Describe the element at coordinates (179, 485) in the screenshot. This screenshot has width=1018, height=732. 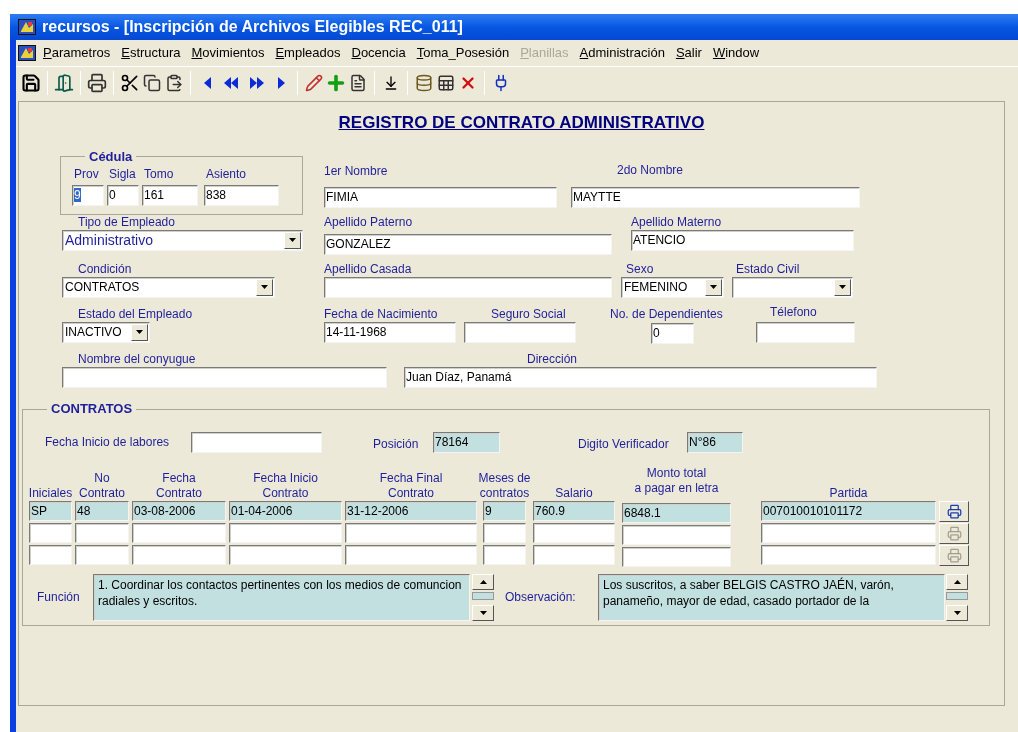
I see `column-header: Fecha Contrato` at that location.